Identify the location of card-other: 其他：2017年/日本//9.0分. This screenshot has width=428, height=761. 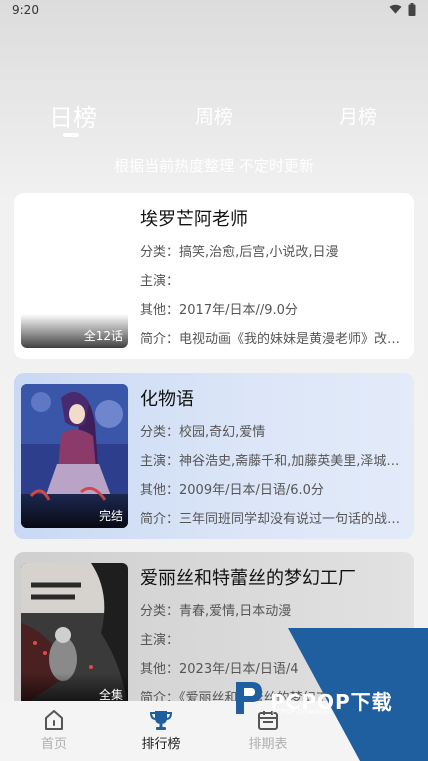
(219, 310).